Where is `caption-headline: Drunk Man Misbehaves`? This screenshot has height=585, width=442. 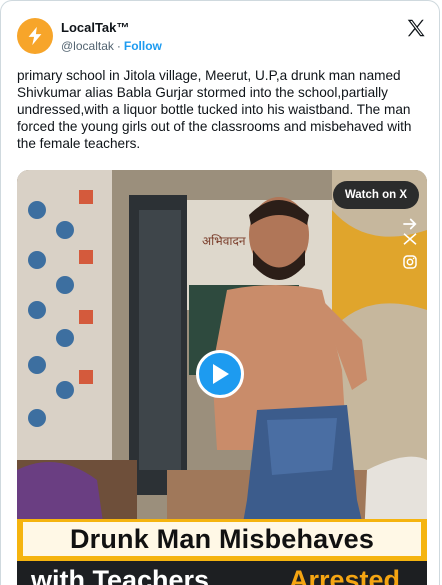 caption-headline: Drunk Man Misbehaves is located at coordinates (222, 538).